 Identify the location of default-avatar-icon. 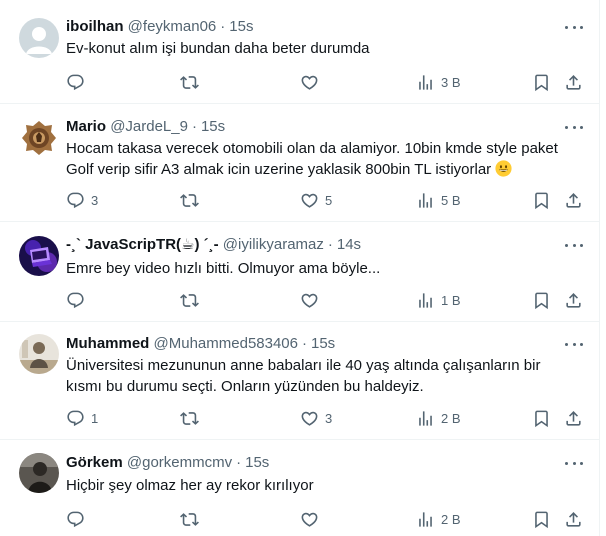
(39, 38).